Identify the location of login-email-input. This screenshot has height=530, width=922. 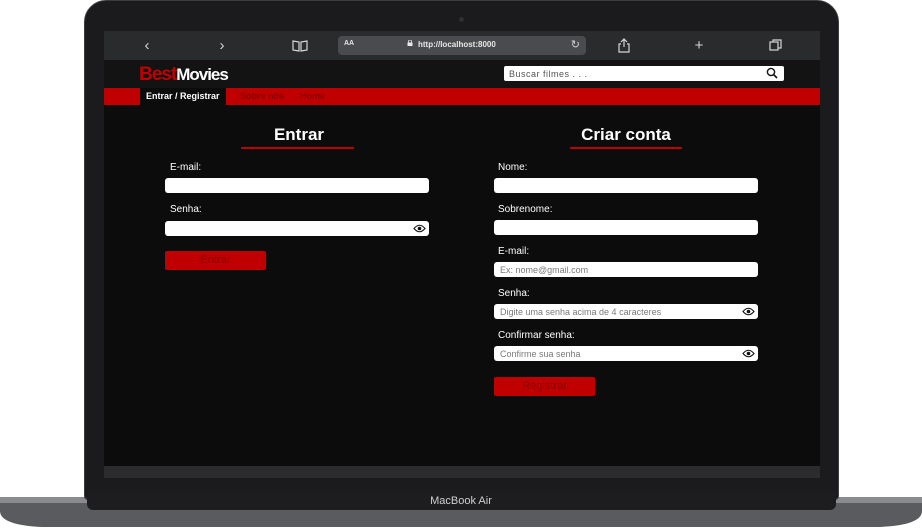
(290, 185).